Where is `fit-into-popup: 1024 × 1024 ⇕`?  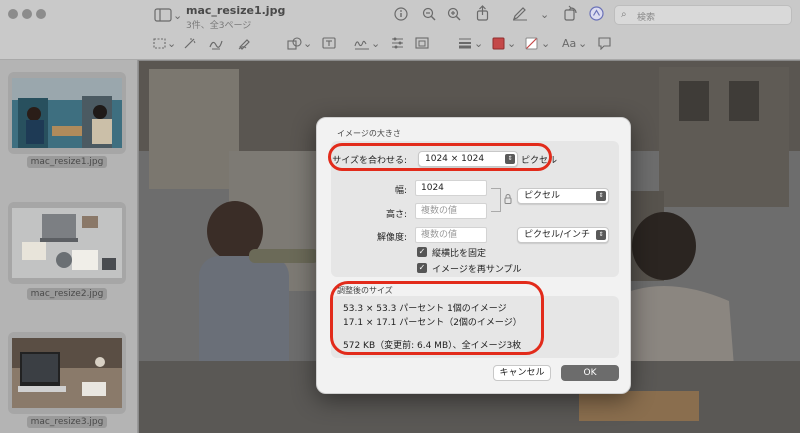 fit-into-popup: 1024 × 1024 ⇕ is located at coordinates (468, 159).